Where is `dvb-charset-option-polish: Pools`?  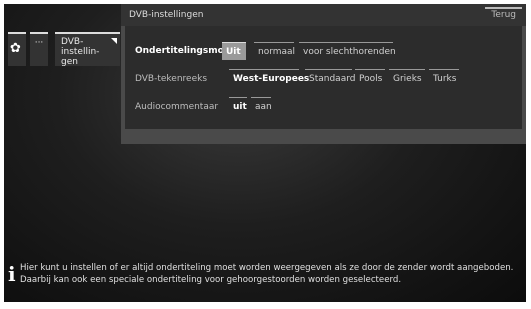
dvb-charset-option-polish: Pools is located at coordinates (370, 78).